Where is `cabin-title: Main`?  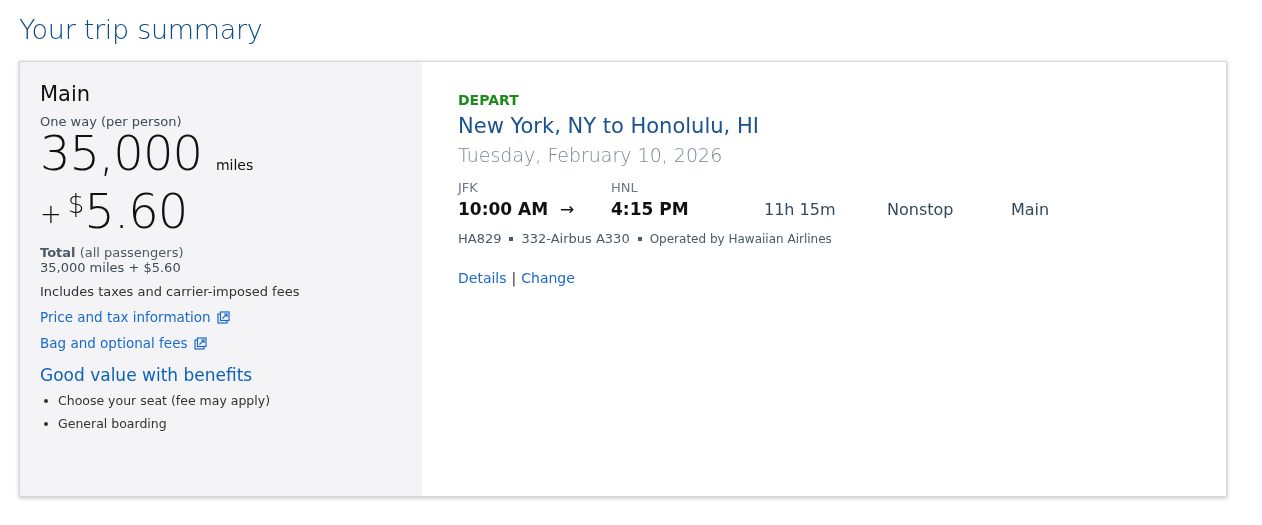 cabin-title: Main is located at coordinates (65, 94).